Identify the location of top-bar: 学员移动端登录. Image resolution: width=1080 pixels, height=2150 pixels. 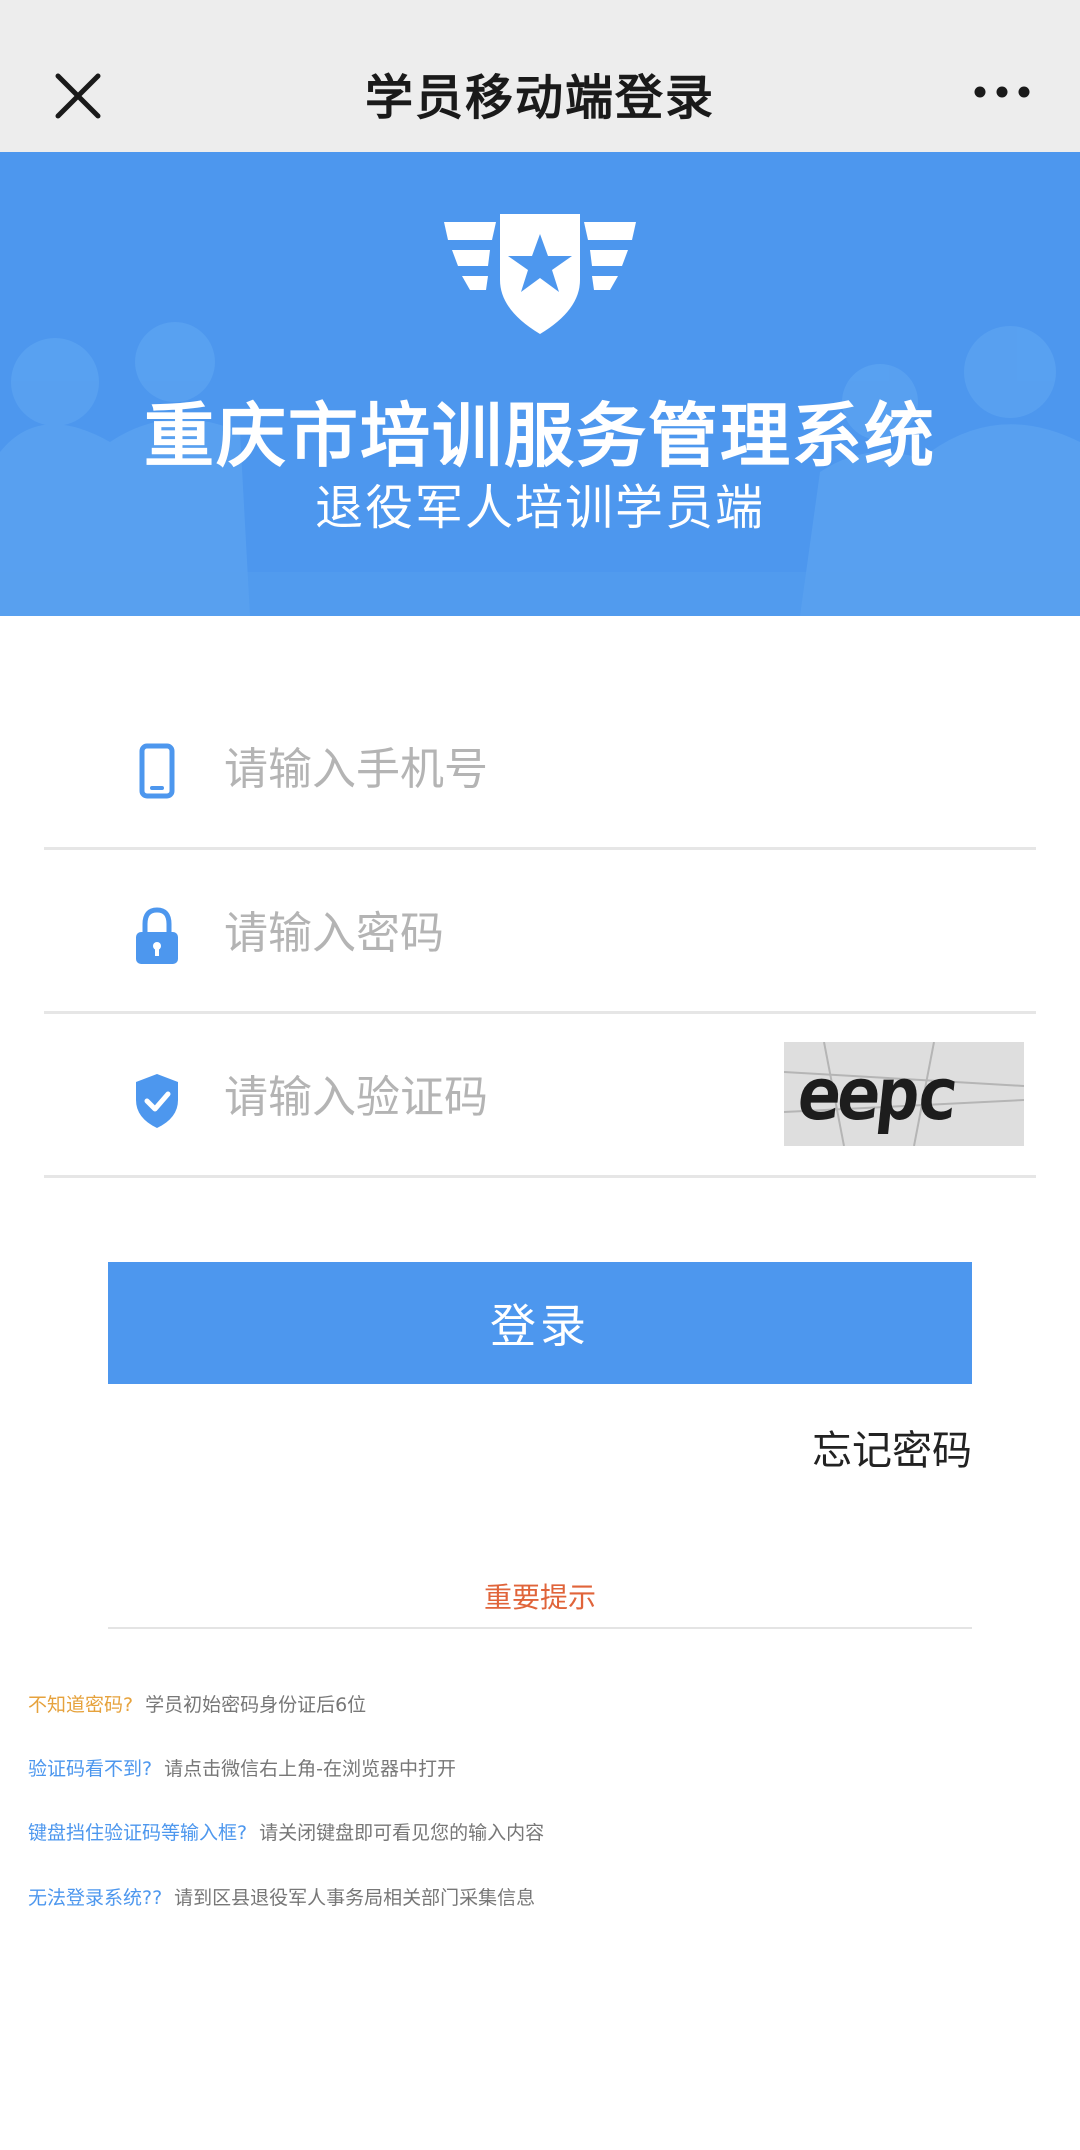
(540, 76).